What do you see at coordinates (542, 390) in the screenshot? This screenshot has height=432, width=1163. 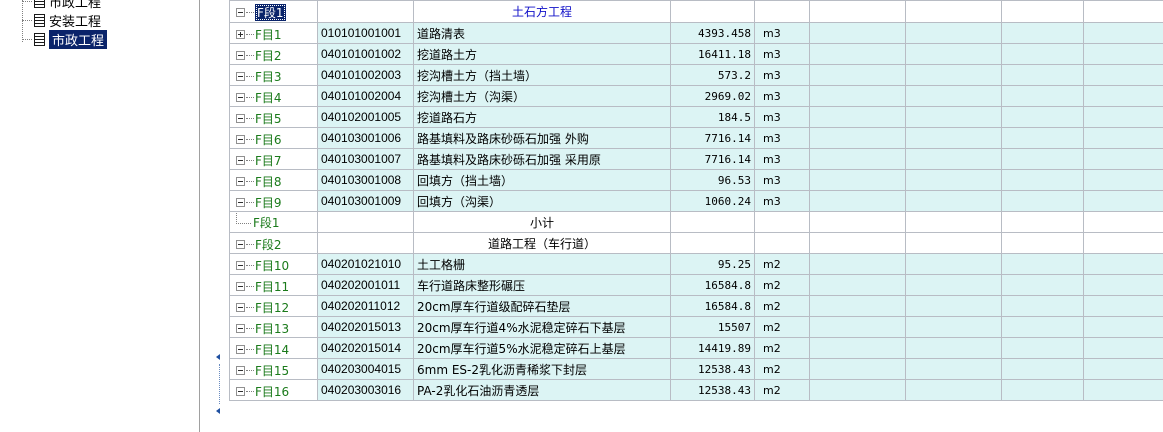 I see `name-cell: PA-2乳化石油沥青透层` at bounding box center [542, 390].